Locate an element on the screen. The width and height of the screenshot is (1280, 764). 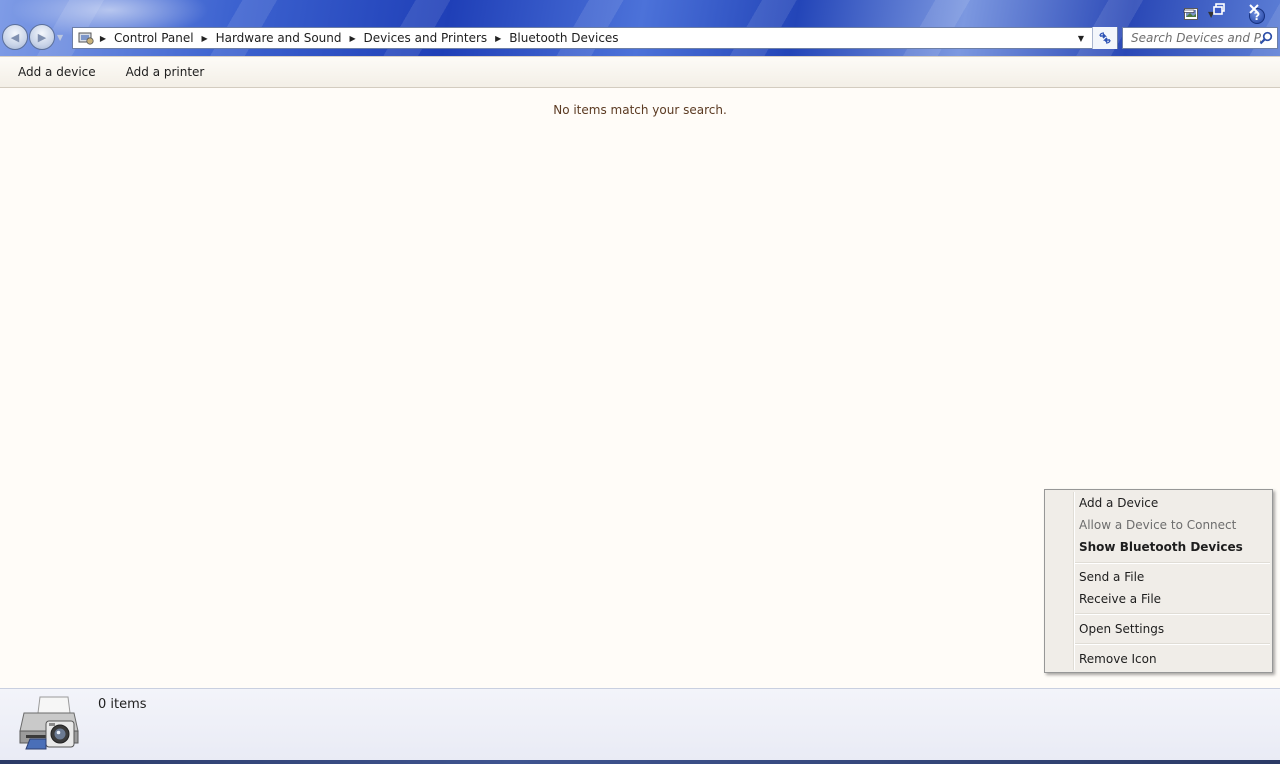
back-button: ◀ is located at coordinates (15, 37).